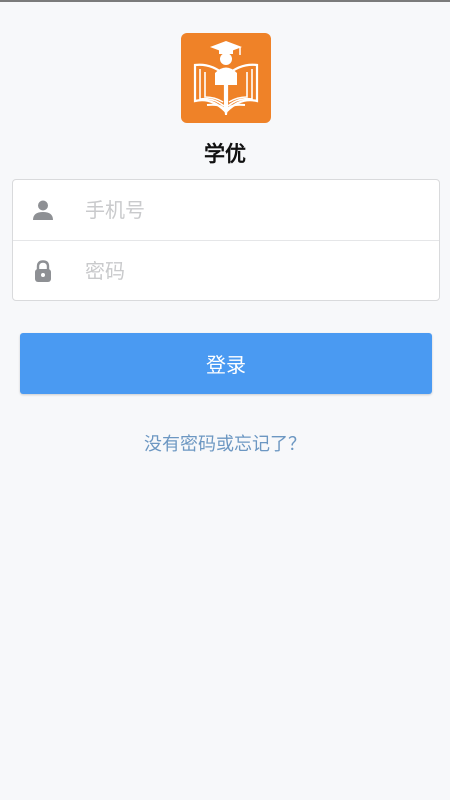 Image resolution: width=450 pixels, height=800 pixels. Describe the element at coordinates (225, 1) in the screenshot. I see `status-bar-border` at that location.